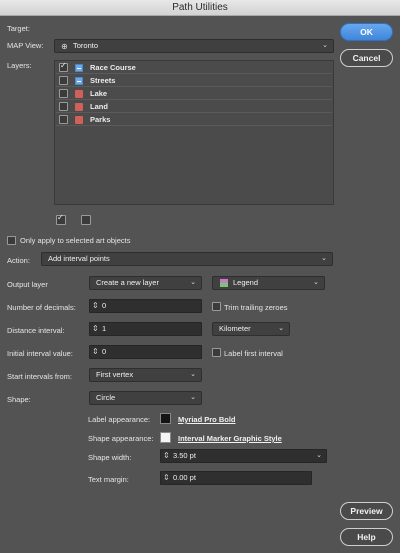 The image size is (400, 553). Describe the element at coordinates (110, 457) in the screenshot. I see `shape-width-label: Shape width:` at that location.